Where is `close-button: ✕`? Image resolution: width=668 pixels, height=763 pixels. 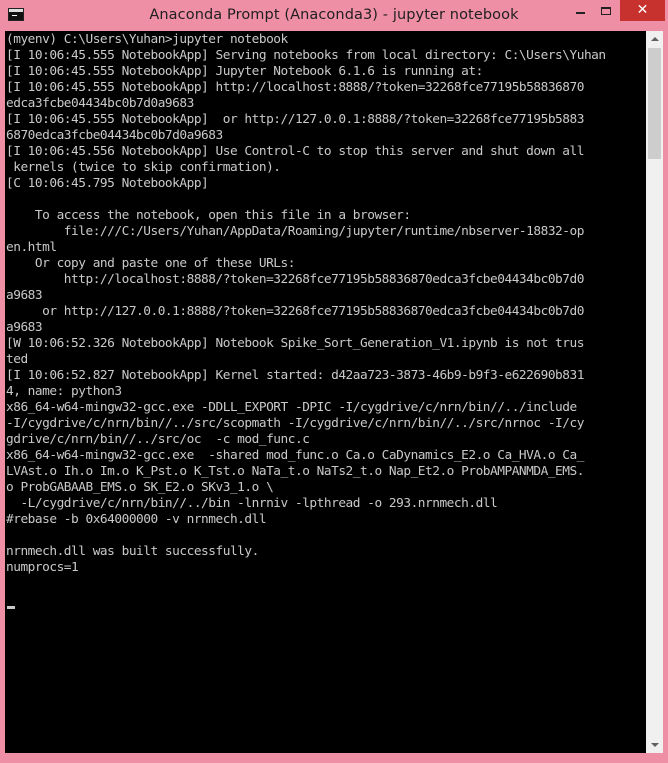
close-button: ✕ is located at coordinates (642, 10).